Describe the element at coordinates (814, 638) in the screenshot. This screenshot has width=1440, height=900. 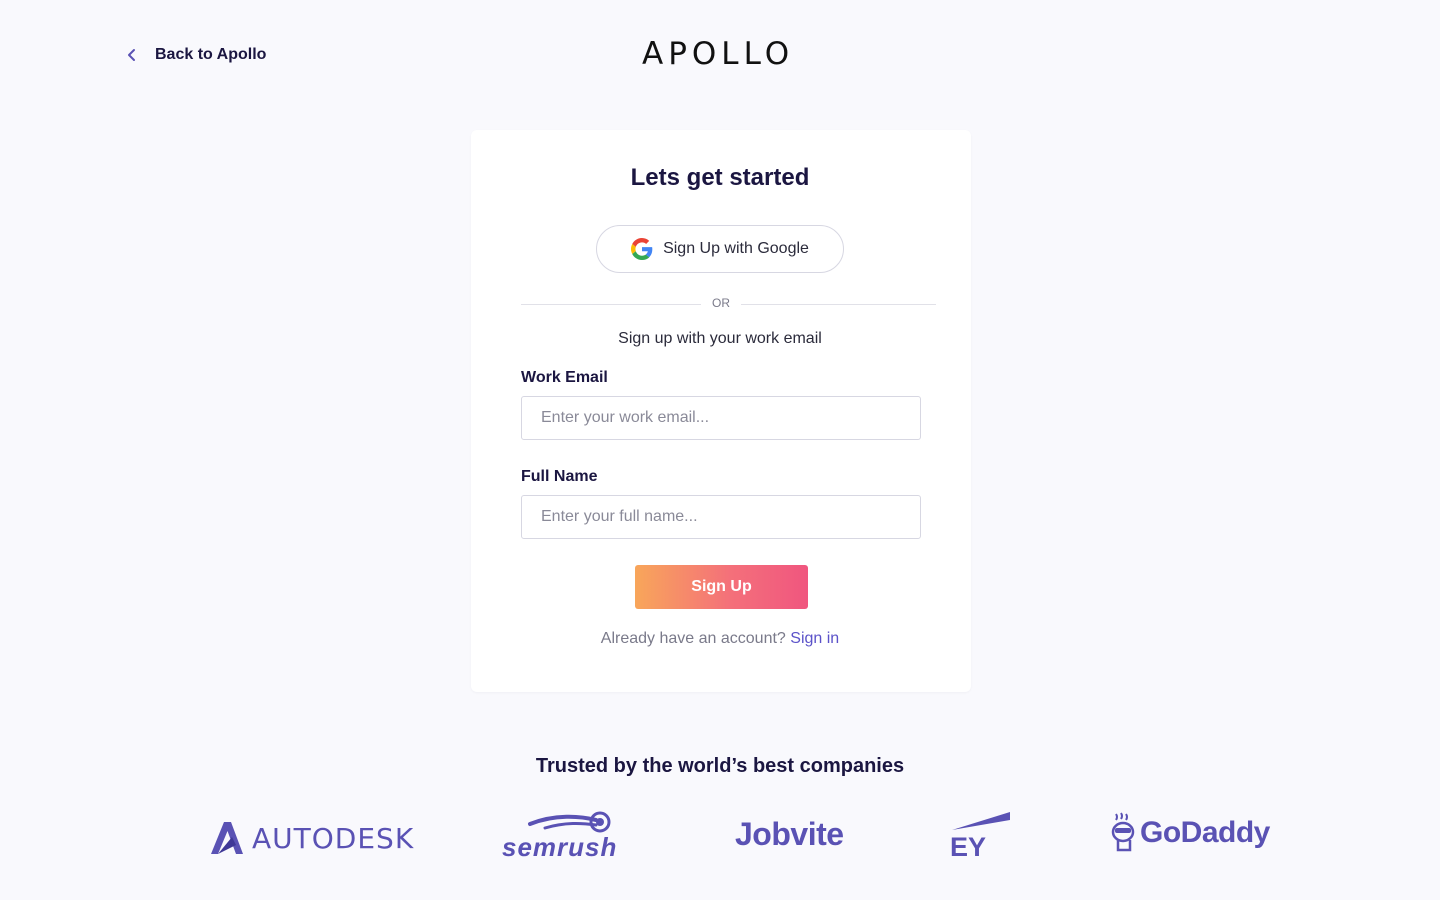
I see `sign-in-link: Sign in` at that location.